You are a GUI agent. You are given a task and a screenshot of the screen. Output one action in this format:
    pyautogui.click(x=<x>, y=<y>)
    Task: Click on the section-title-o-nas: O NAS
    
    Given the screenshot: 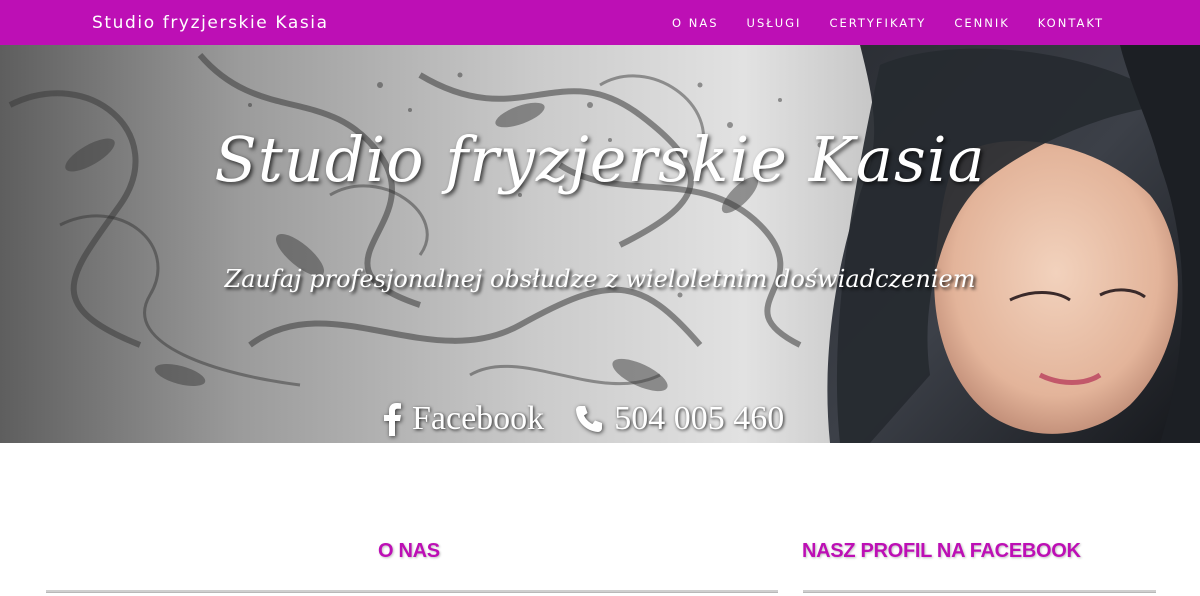 What is the action you would take?
    pyautogui.click(x=409, y=551)
    